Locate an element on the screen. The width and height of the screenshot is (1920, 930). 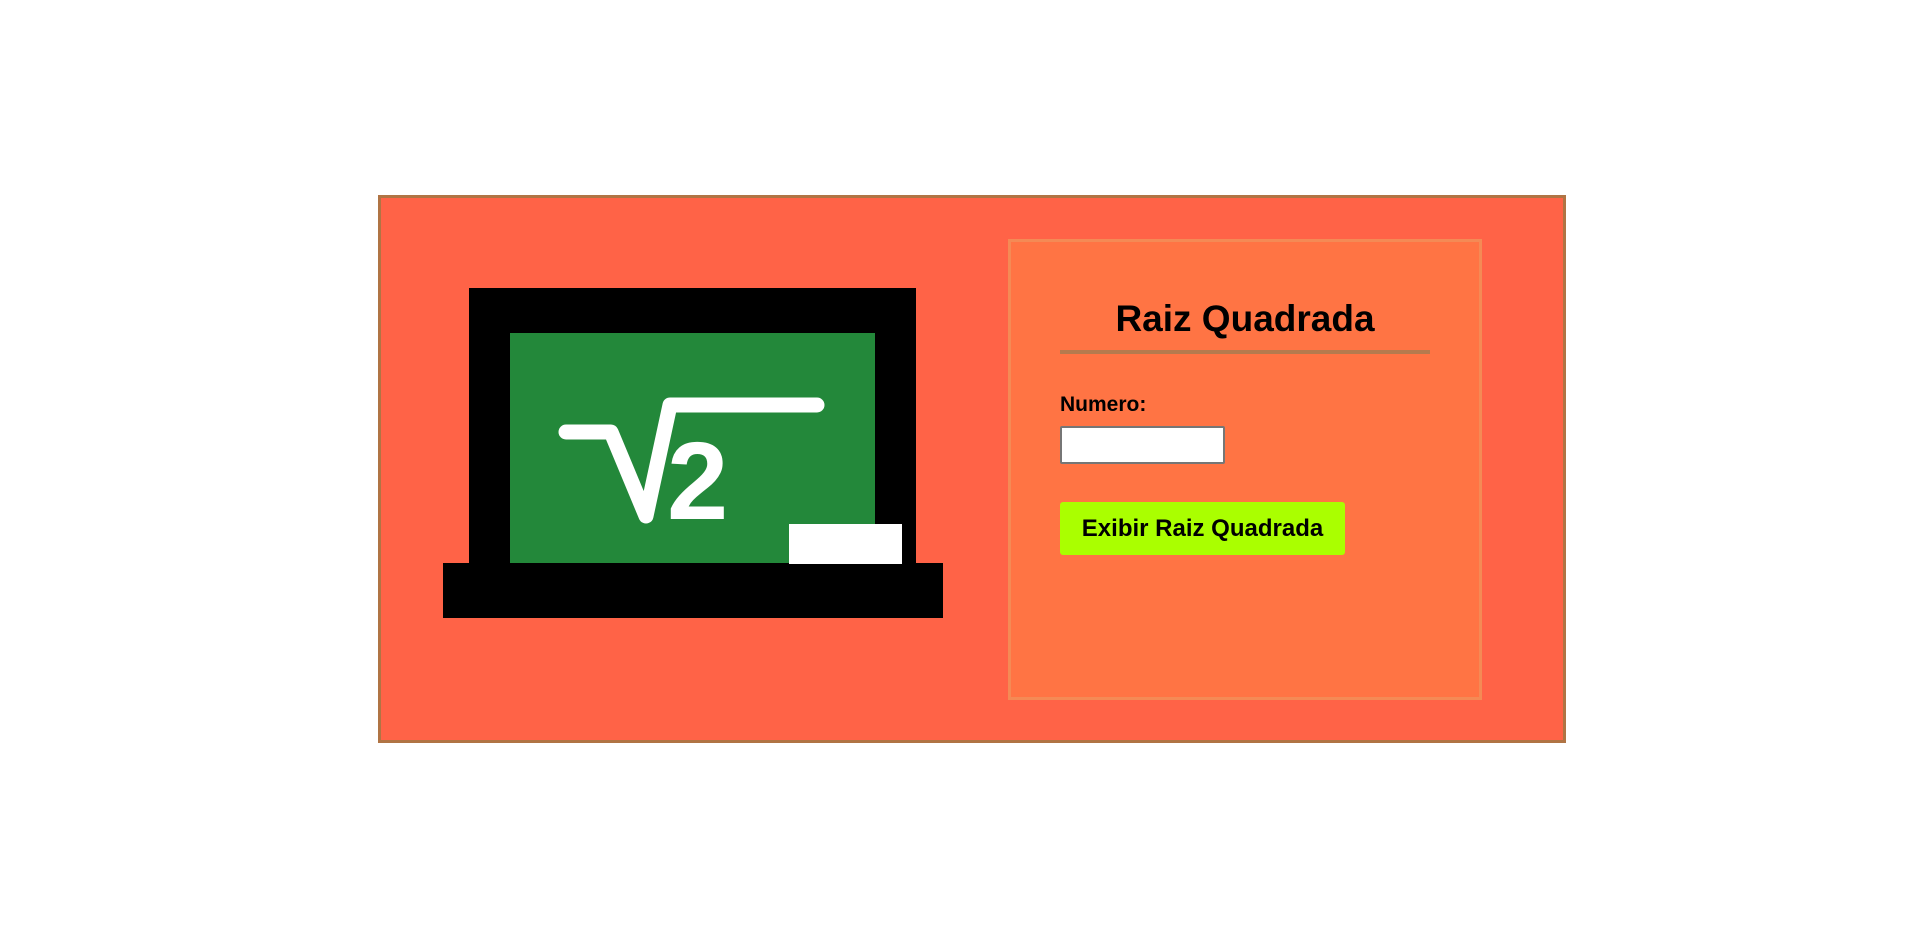
number-input is located at coordinates (1142, 445).